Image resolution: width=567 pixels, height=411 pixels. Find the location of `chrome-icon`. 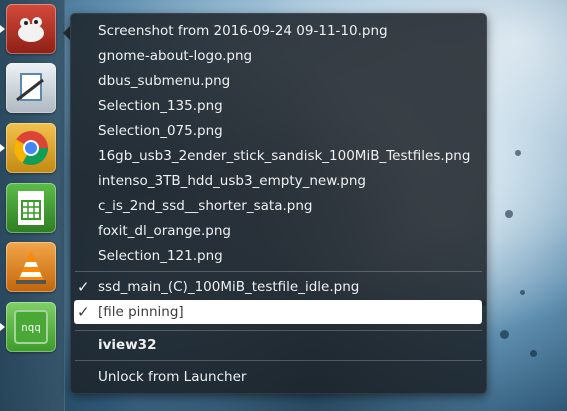

chrome-icon is located at coordinates (31, 148).